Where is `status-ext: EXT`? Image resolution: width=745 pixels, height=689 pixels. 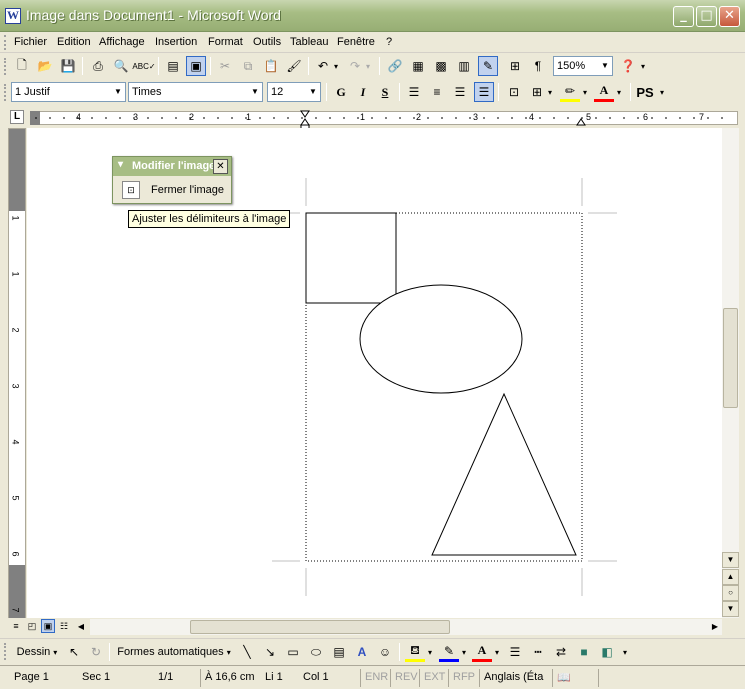 status-ext: EXT is located at coordinates (434, 678).